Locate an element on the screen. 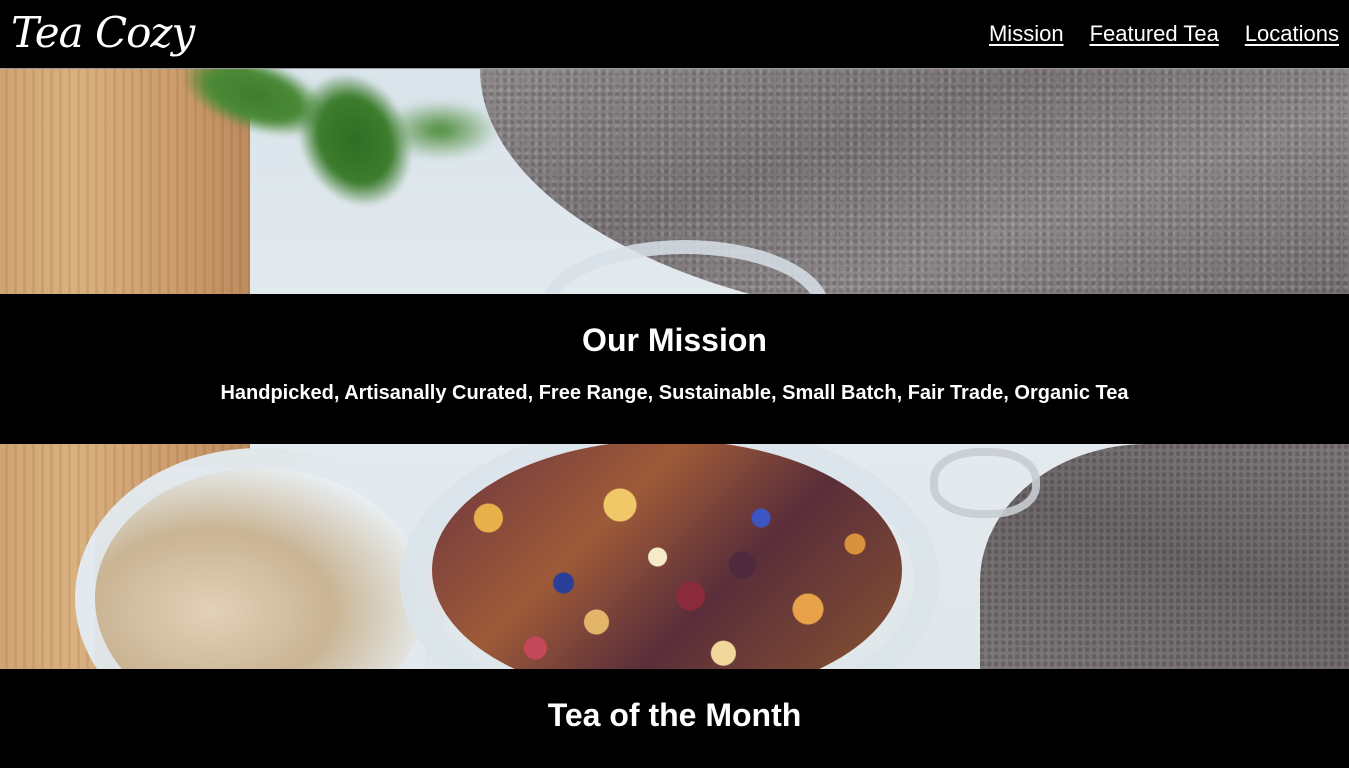  nav-link-locations: Locations is located at coordinates (1292, 34).